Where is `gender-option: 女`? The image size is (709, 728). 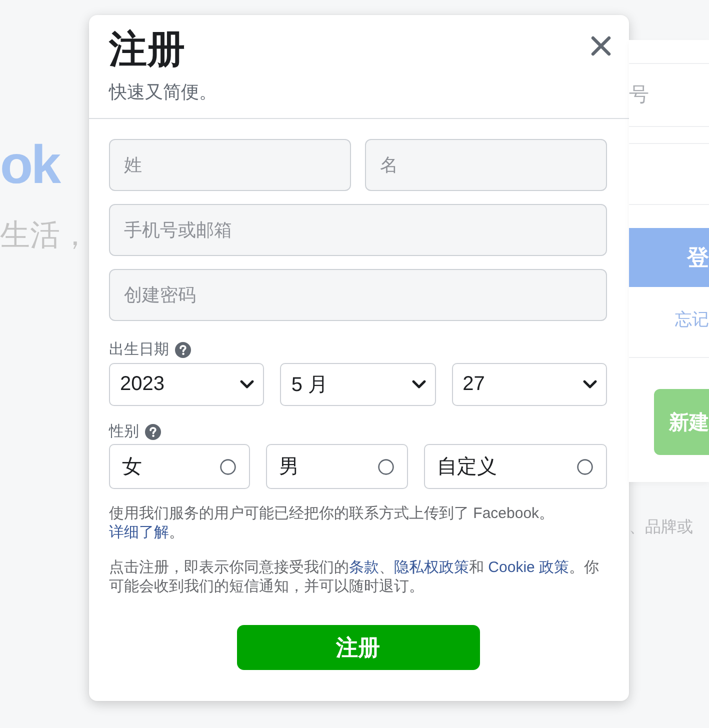 gender-option: 女 is located at coordinates (179, 466).